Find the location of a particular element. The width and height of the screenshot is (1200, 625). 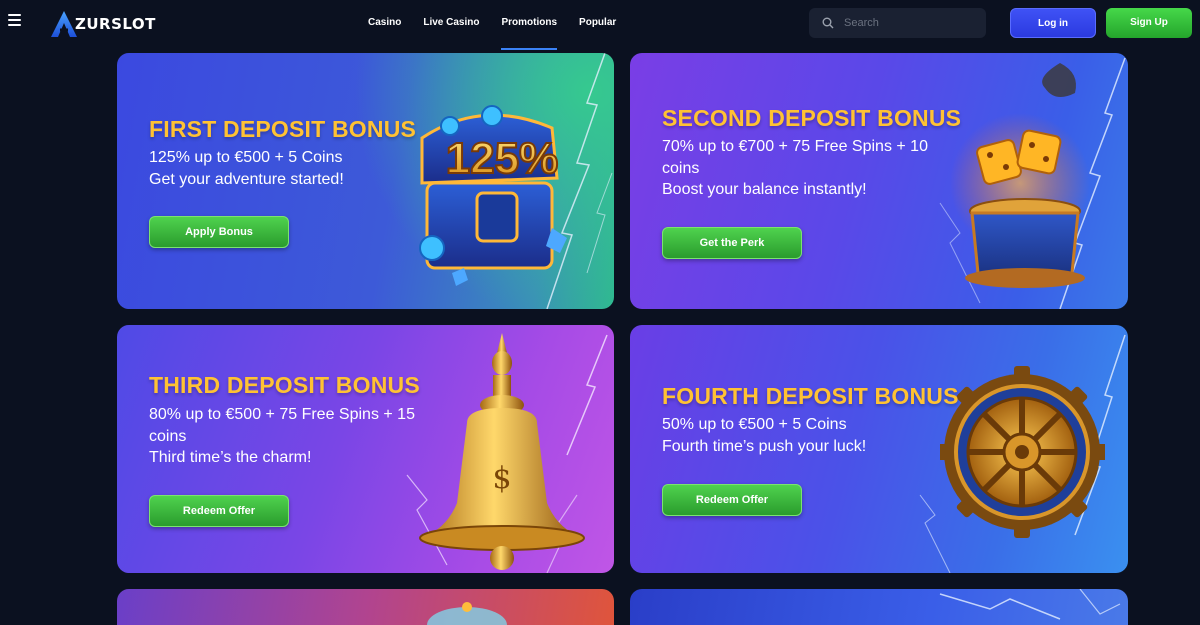

get-the-perk-button: Get the Perk is located at coordinates (732, 243).